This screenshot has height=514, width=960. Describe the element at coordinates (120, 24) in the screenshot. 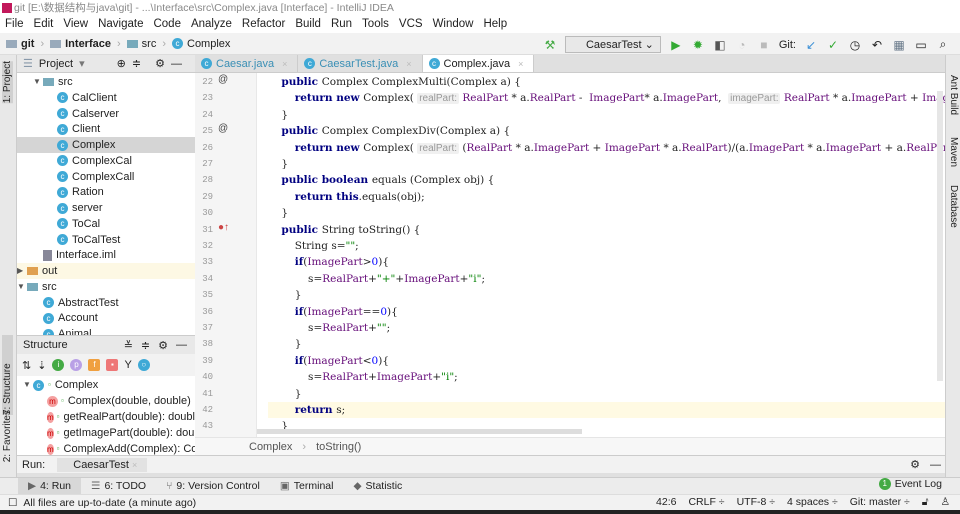

I see `menu-navigate: Navigate` at that location.